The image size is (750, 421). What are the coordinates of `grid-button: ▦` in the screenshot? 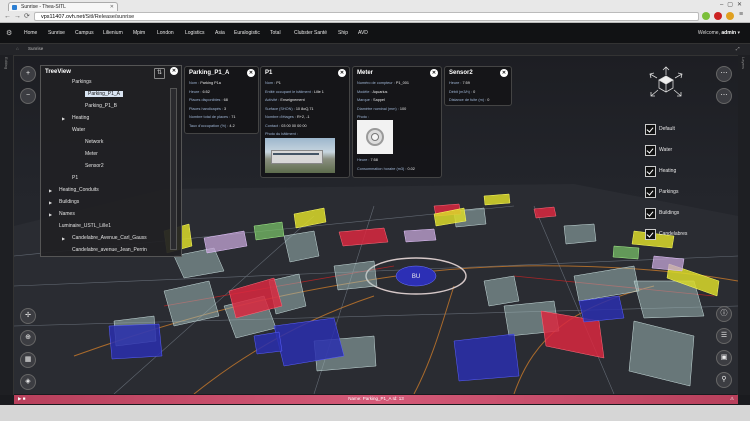 It's located at (28, 360).